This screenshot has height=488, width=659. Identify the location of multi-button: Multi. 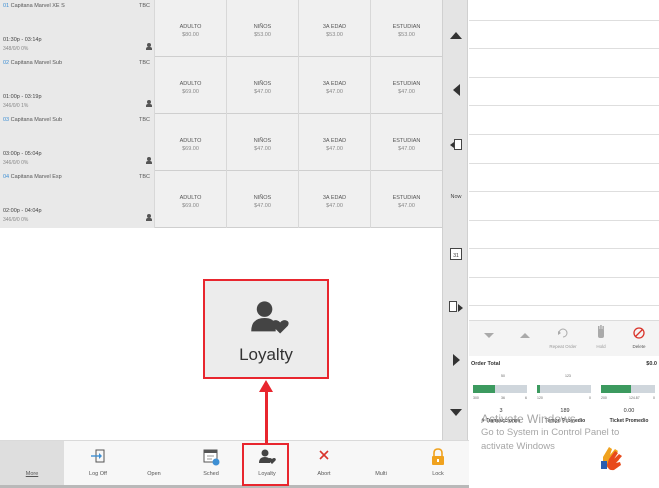
(381, 463).